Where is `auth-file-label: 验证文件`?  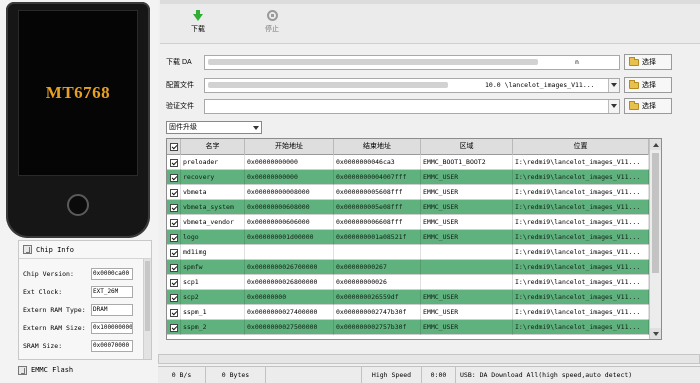 auth-file-label: 验证文件 is located at coordinates (180, 106).